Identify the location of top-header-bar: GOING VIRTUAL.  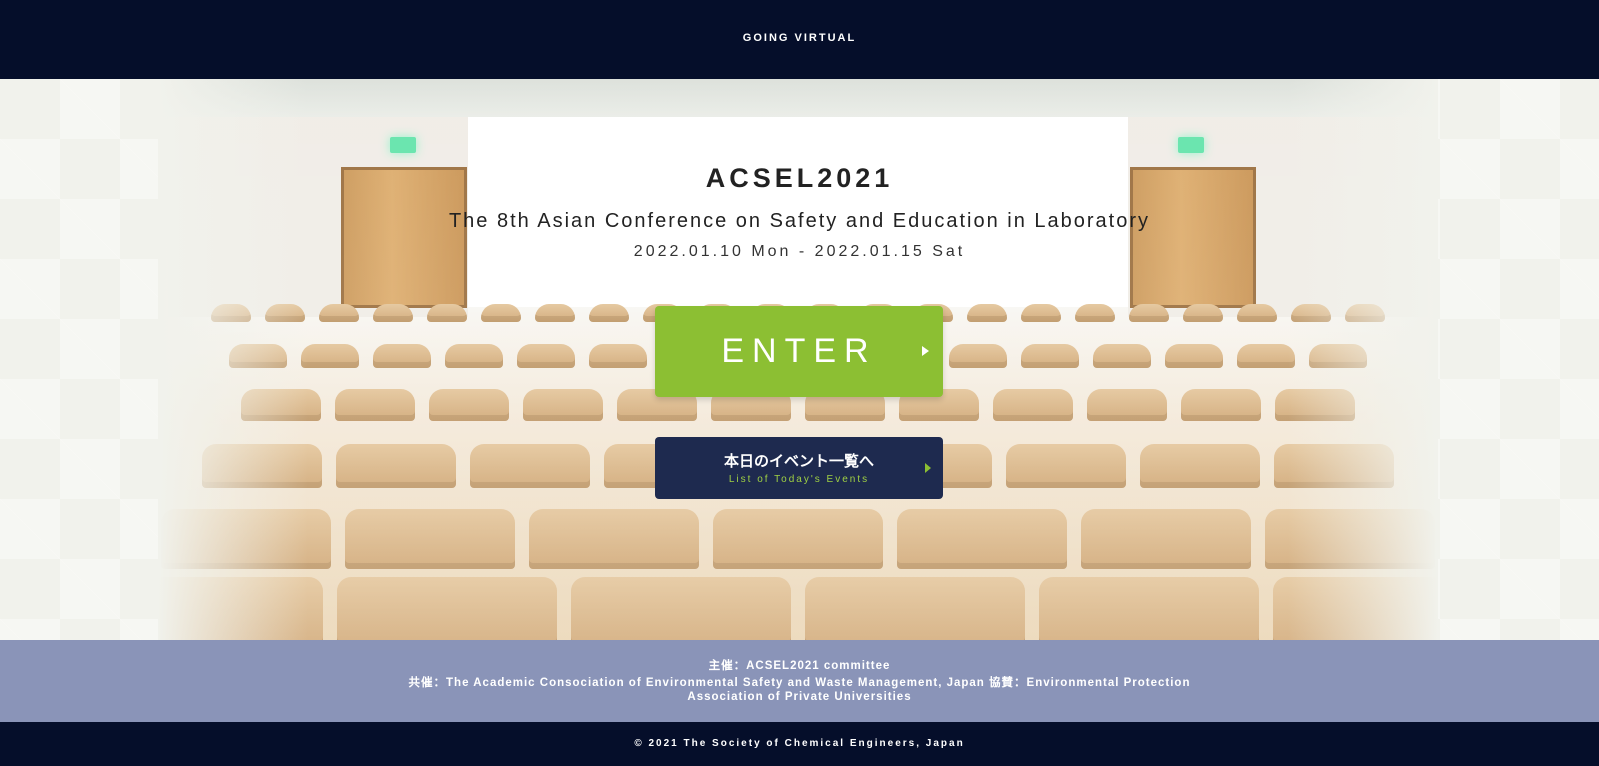
(799, 39).